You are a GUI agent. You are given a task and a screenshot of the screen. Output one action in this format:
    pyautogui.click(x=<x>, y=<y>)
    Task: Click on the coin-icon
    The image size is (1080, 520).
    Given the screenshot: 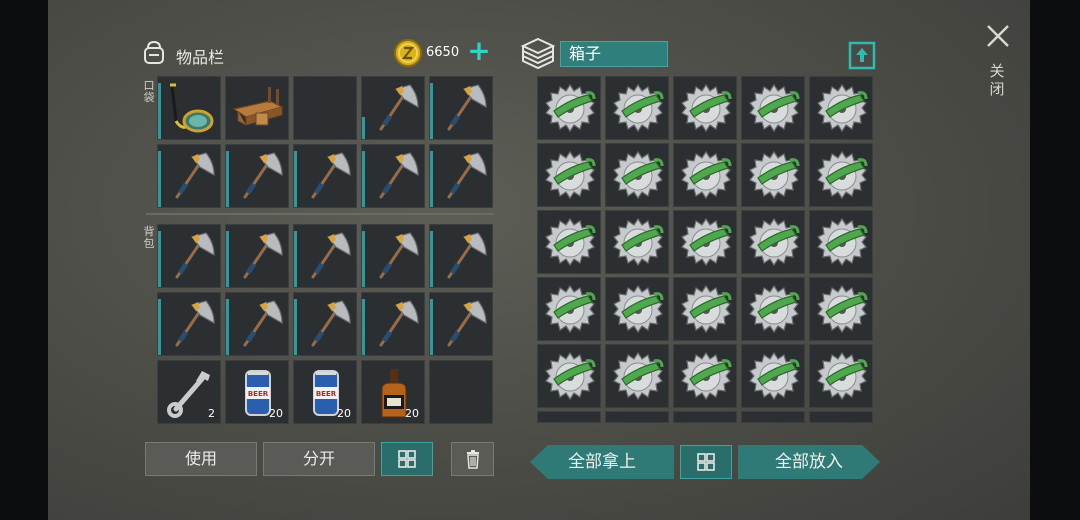 What is the action you would take?
    pyautogui.click(x=408, y=53)
    